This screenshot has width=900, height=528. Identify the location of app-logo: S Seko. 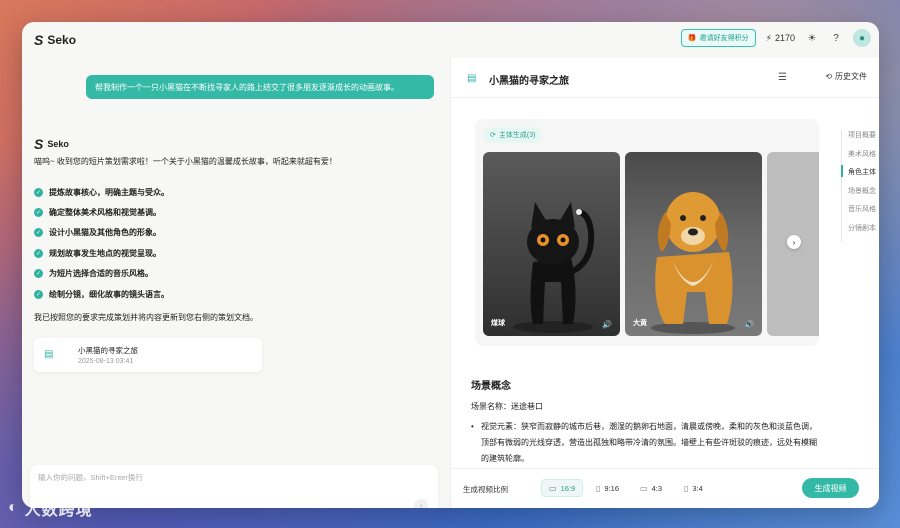
(55, 40).